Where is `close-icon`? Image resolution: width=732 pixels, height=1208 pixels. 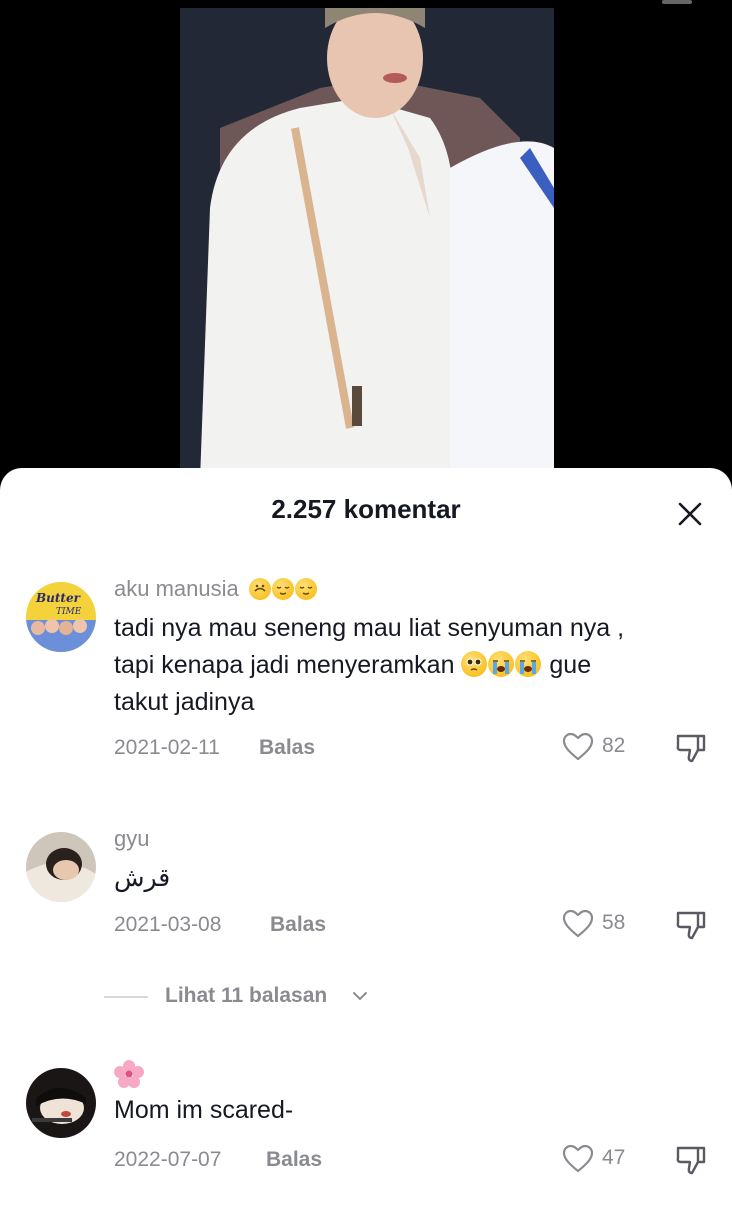 close-icon is located at coordinates (690, 514).